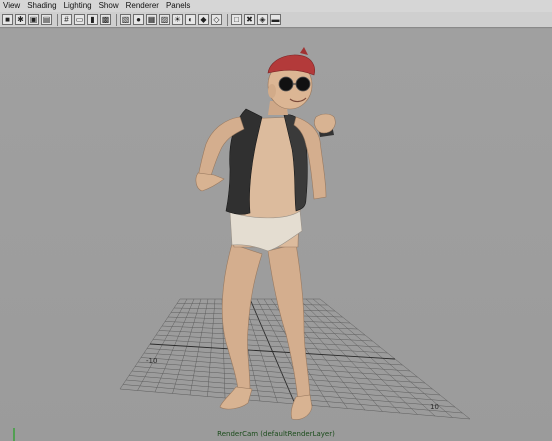  Describe the element at coordinates (262, 19) in the screenshot. I see `xray-active-icon: ◈` at that location.